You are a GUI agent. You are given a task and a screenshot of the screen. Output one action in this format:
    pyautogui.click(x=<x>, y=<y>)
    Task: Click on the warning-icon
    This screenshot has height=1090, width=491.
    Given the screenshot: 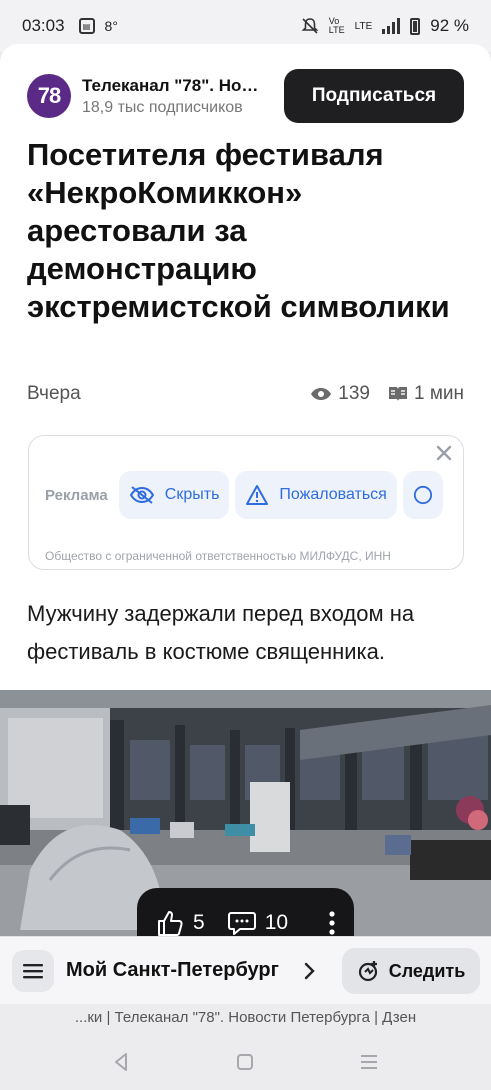 What is the action you would take?
    pyautogui.click(x=257, y=495)
    